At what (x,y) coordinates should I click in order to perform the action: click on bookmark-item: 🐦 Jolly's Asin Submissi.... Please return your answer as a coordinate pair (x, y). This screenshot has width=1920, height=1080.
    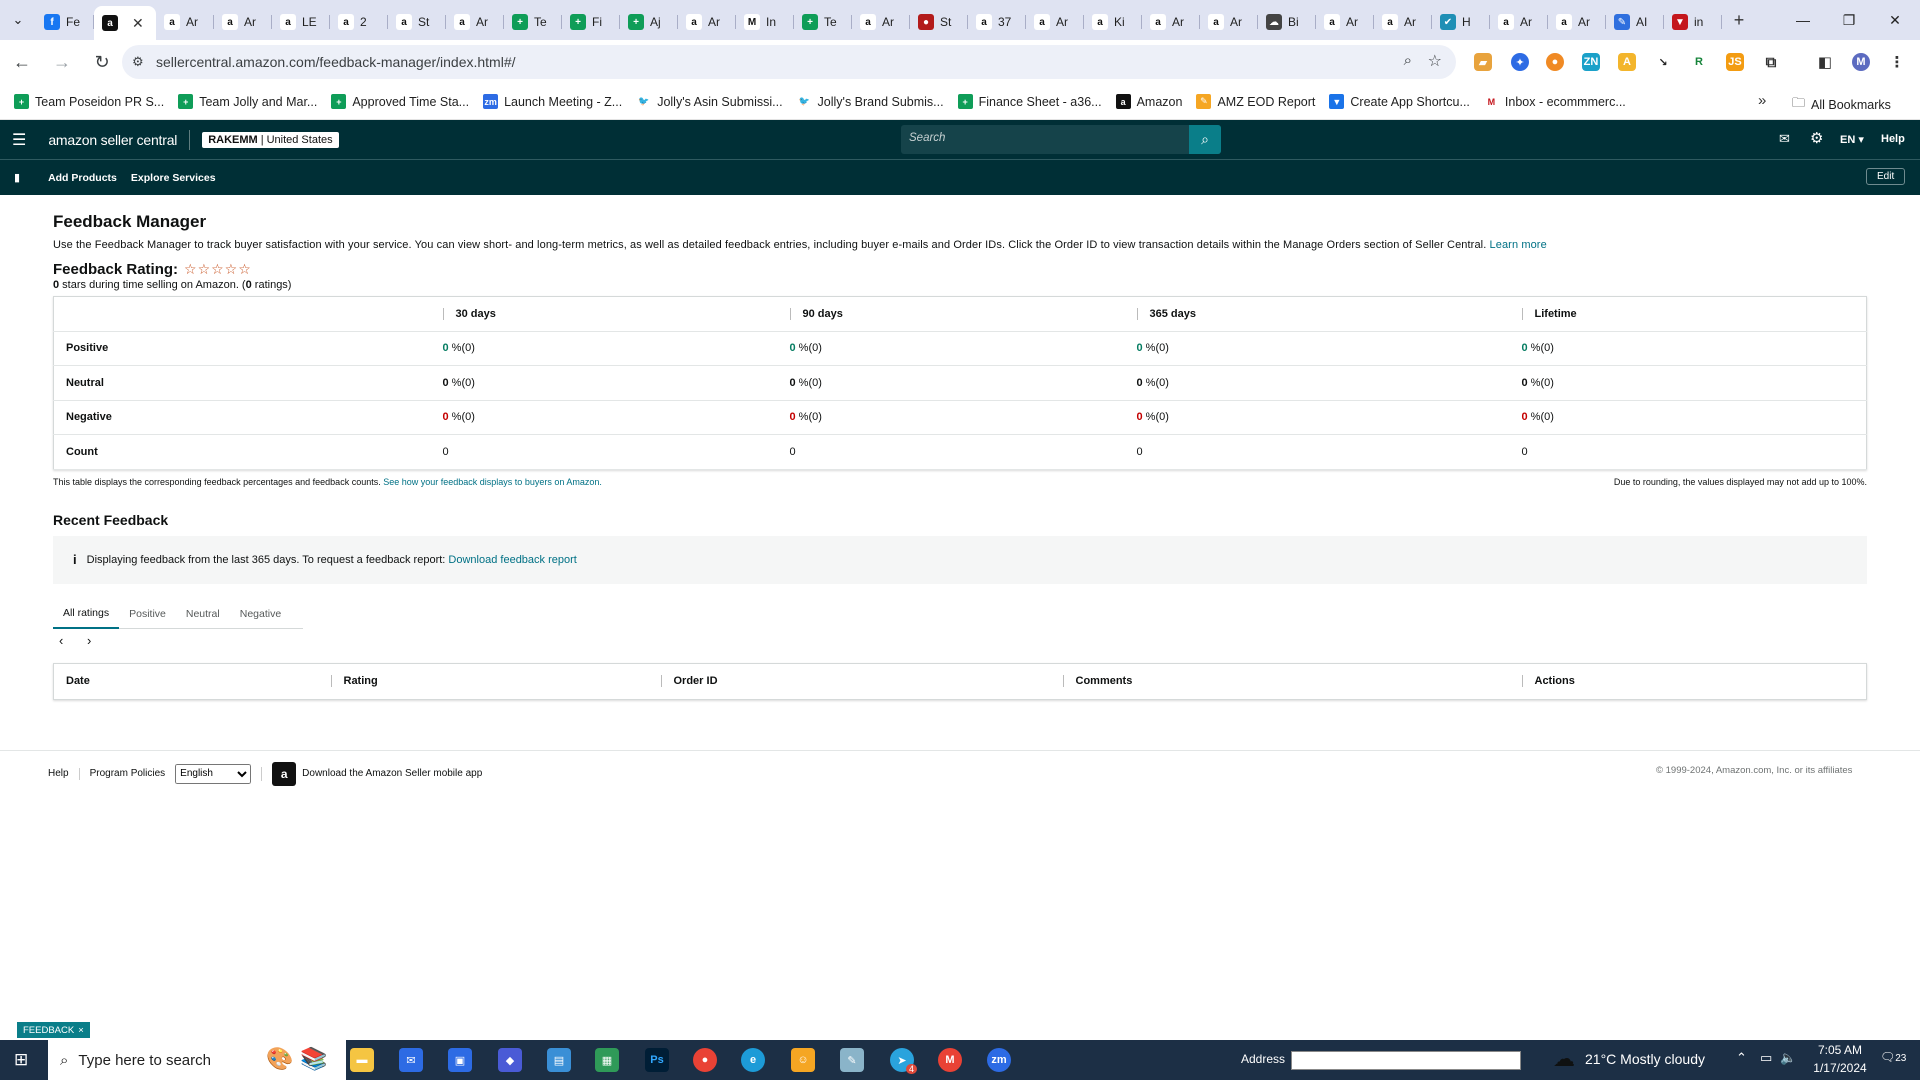
    Looking at the image, I should click on (709, 101).